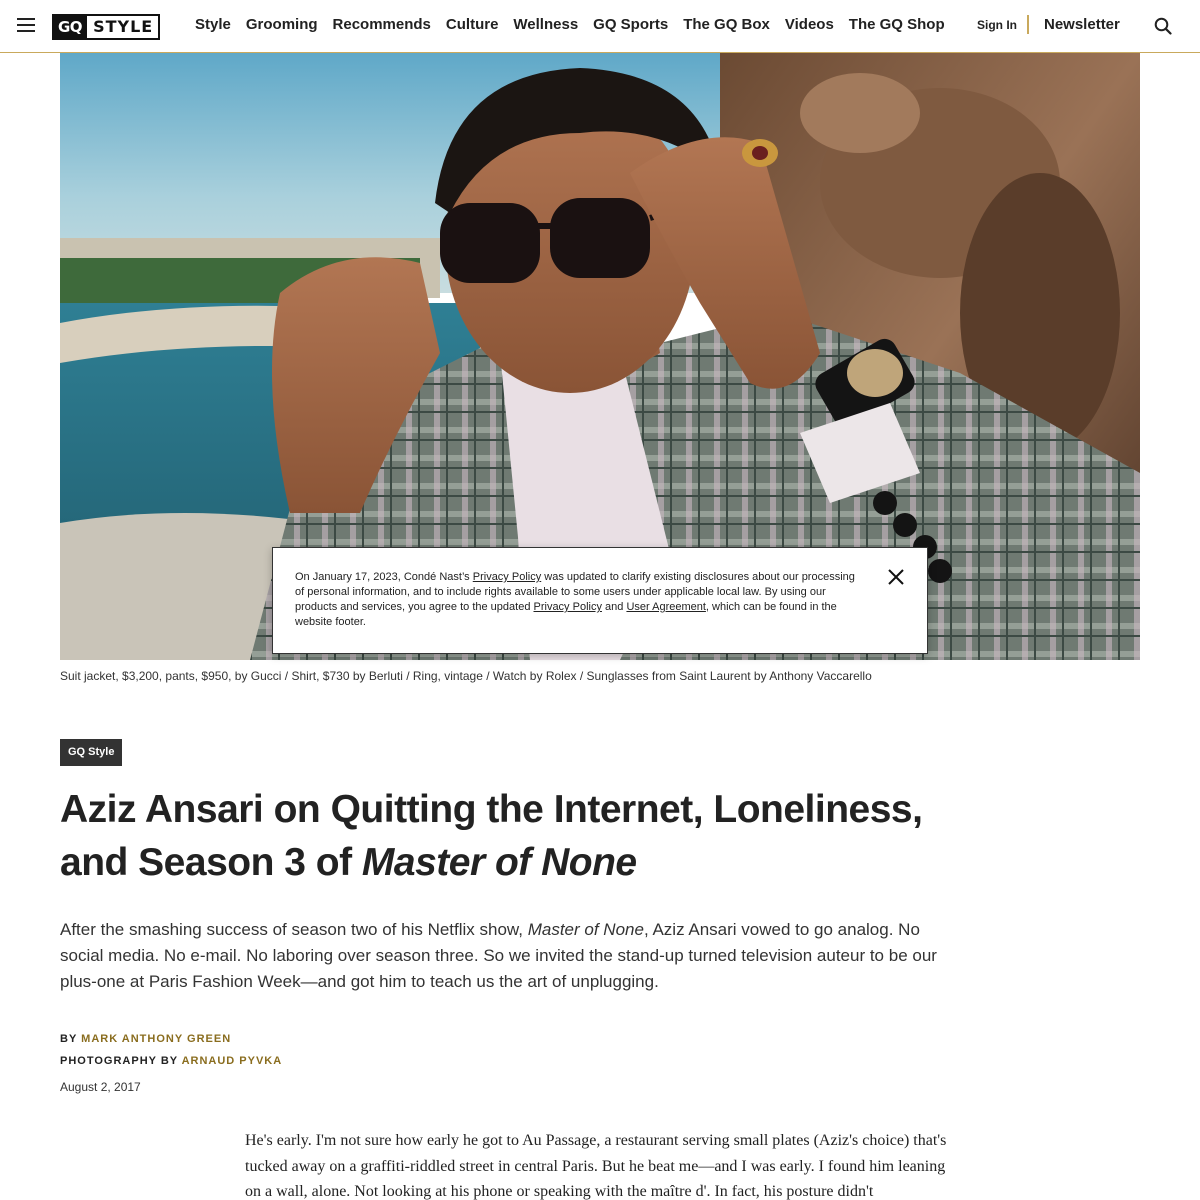 This screenshot has height=1200, width=1200. What do you see at coordinates (896, 577) in the screenshot?
I see `close-icon` at bounding box center [896, 577].